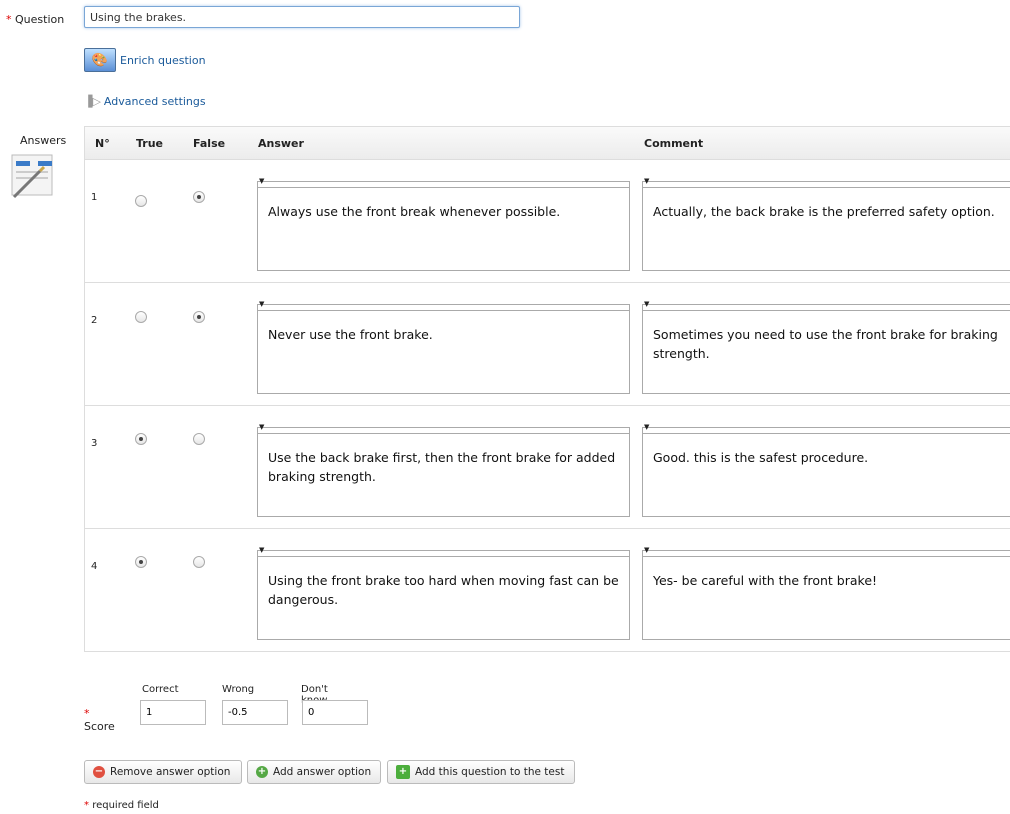 Image resolution: width=1010 pixels, height=814 pixels. I want to click on row-number: 3, so click(94, 443).